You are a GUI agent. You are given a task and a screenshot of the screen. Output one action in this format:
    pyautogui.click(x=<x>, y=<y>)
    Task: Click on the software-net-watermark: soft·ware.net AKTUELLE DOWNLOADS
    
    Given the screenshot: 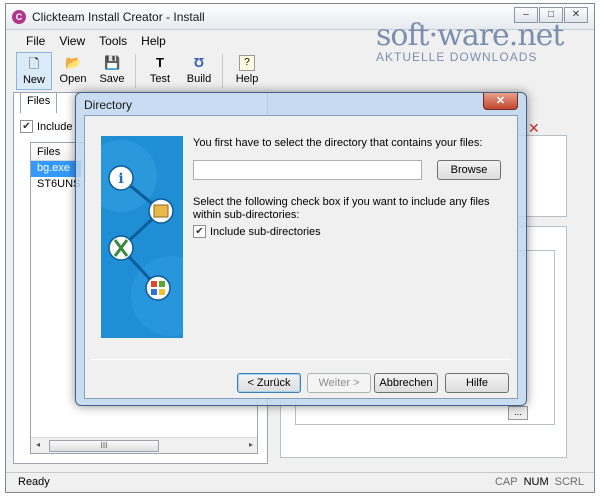 What is the action you would take?
    pyautogui.click(x=483, y=41)
    